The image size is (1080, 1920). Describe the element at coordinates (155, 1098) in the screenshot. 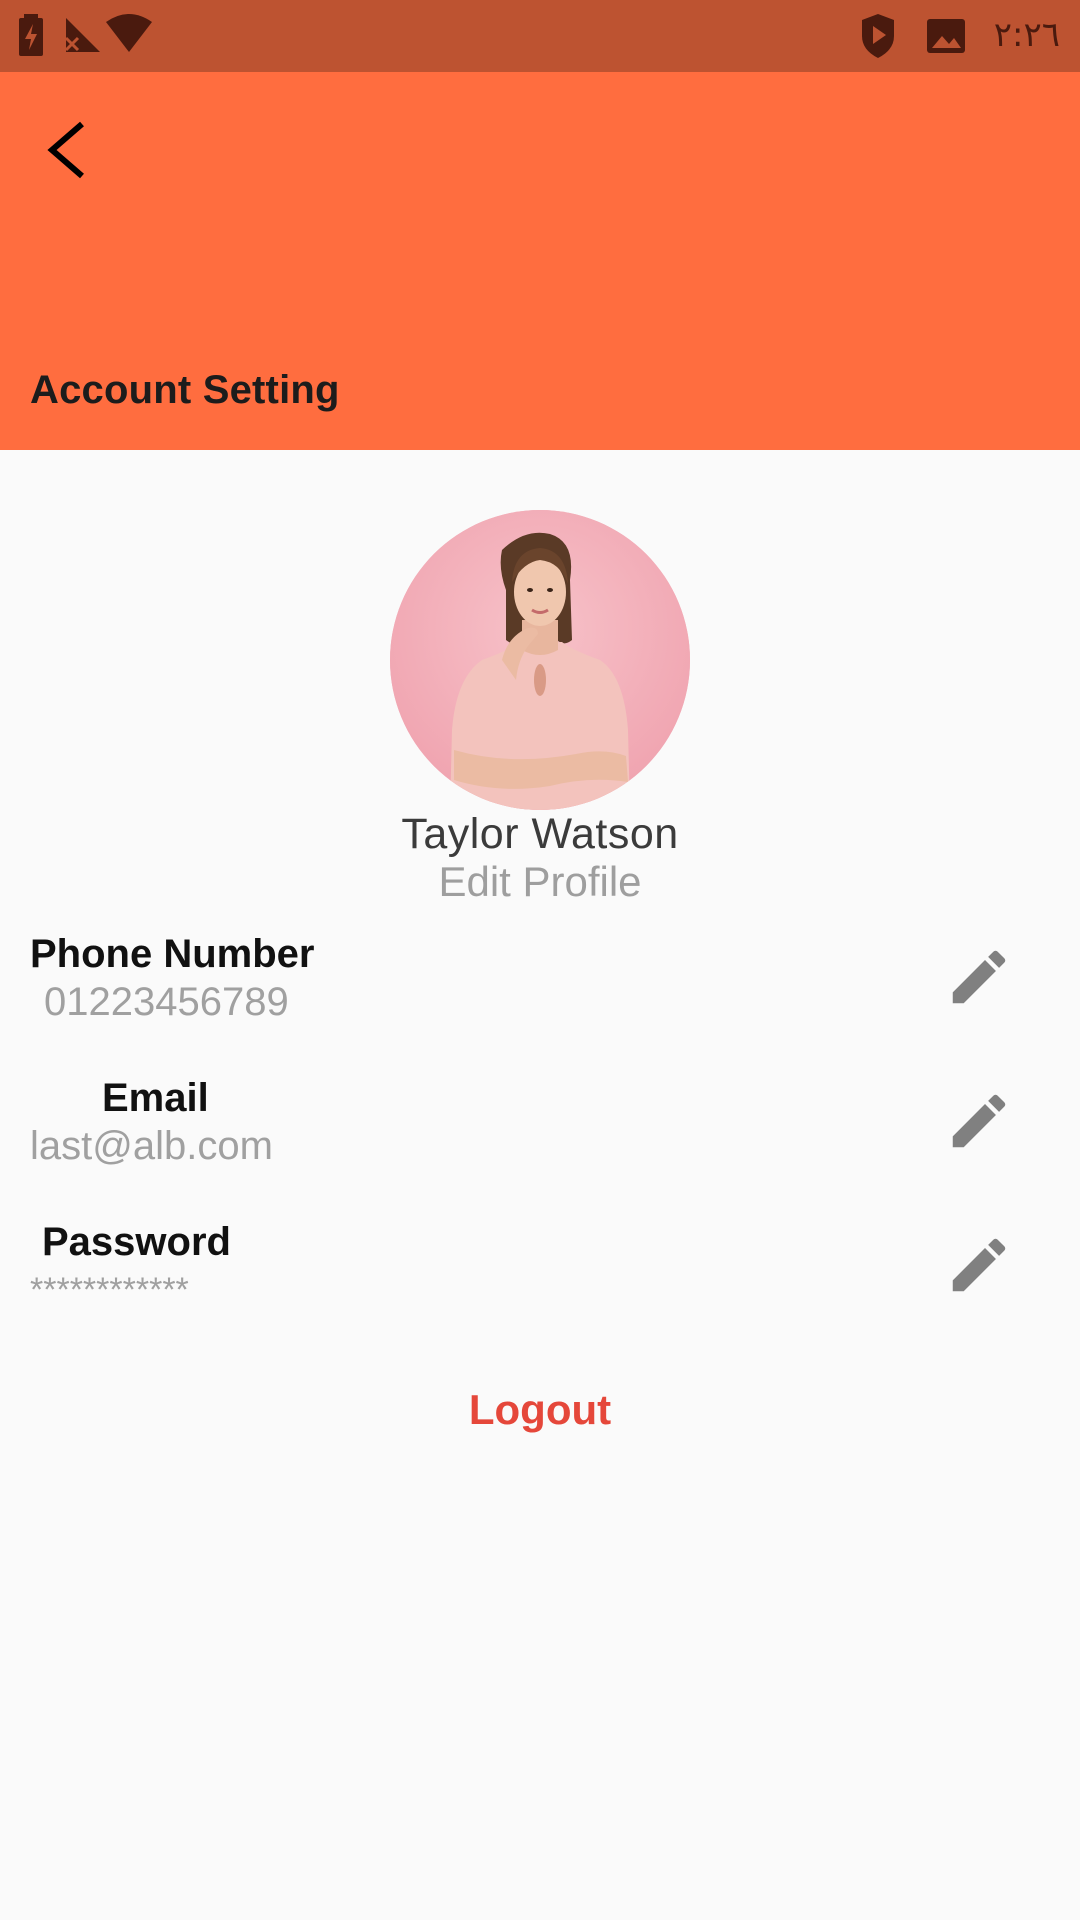

I see `email-label: Email` at that location.